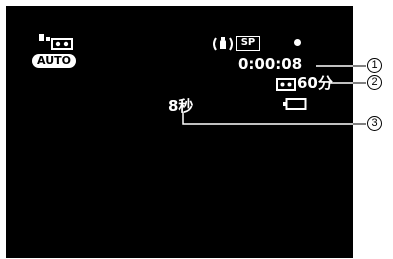 This screenshot has width=393, height=259. What do you see at coordinates (374, 82) in the screenshot?
I see `callout-2: 2` at bounding box center [374, 82].